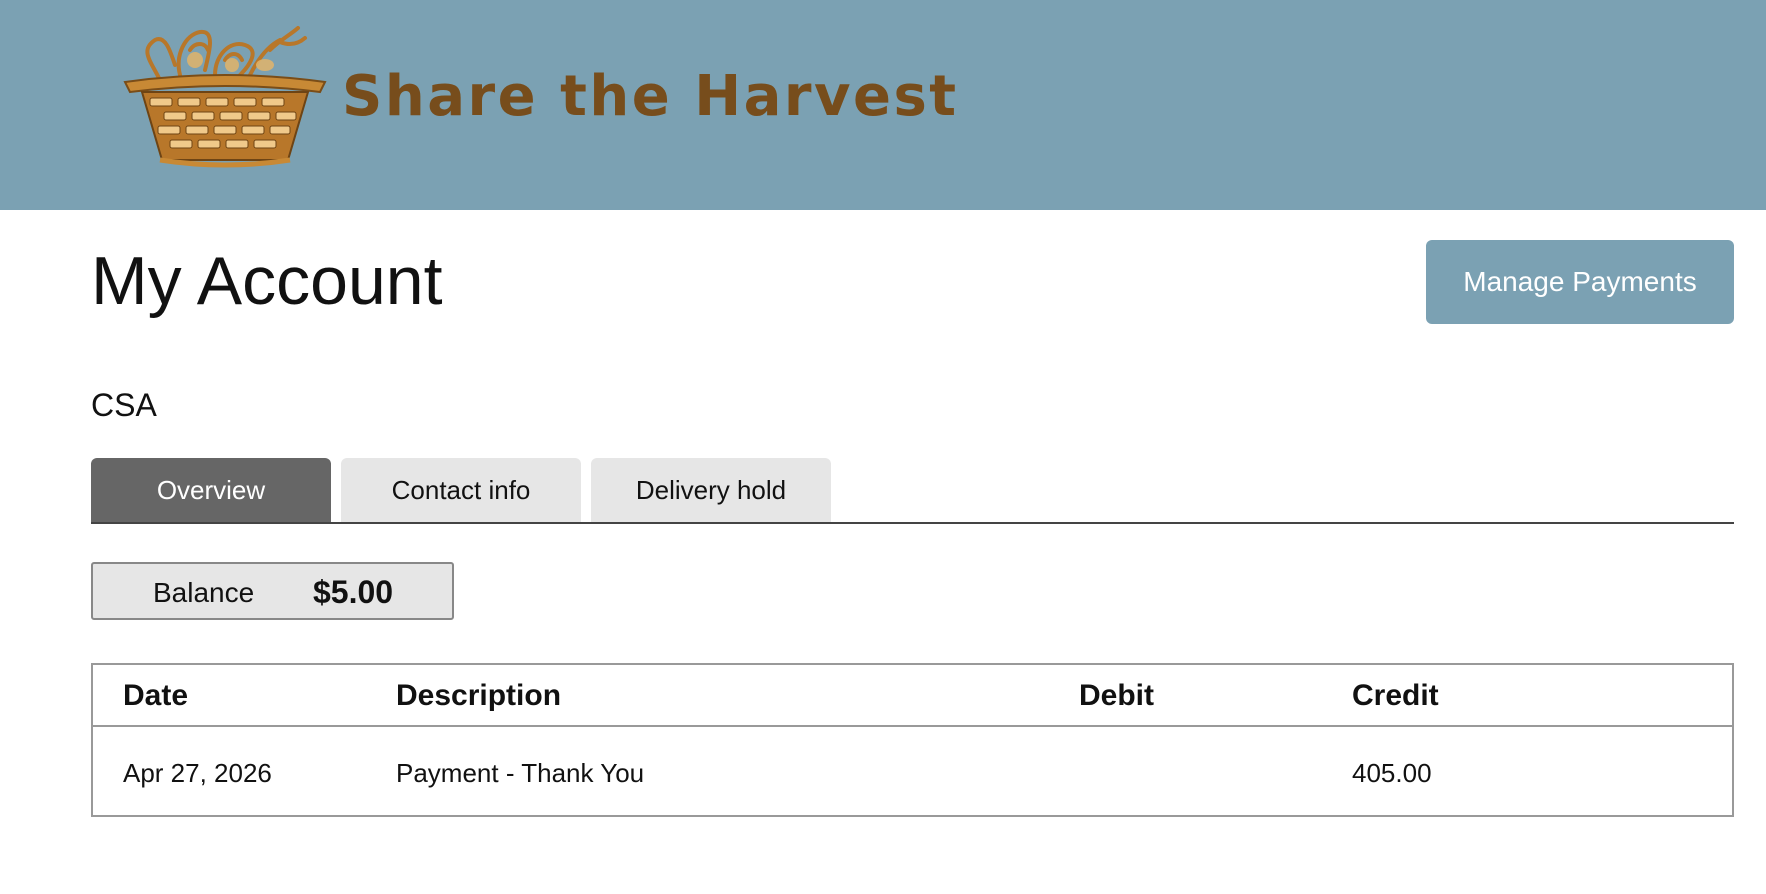  What do you see at coordinates (1116, 695) in the screenshot?
I see `column-header-debit: Debit` at bounding box center [1116, 695].